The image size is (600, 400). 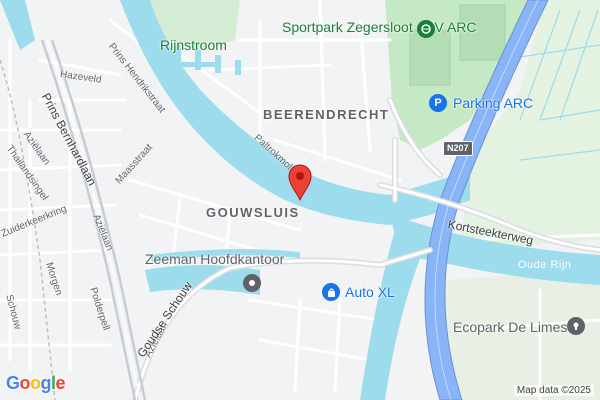 What do you see at coordinates (426, 29) in the screenshot?
I see `sports-complex-icon` at bounding box center [426, 29].